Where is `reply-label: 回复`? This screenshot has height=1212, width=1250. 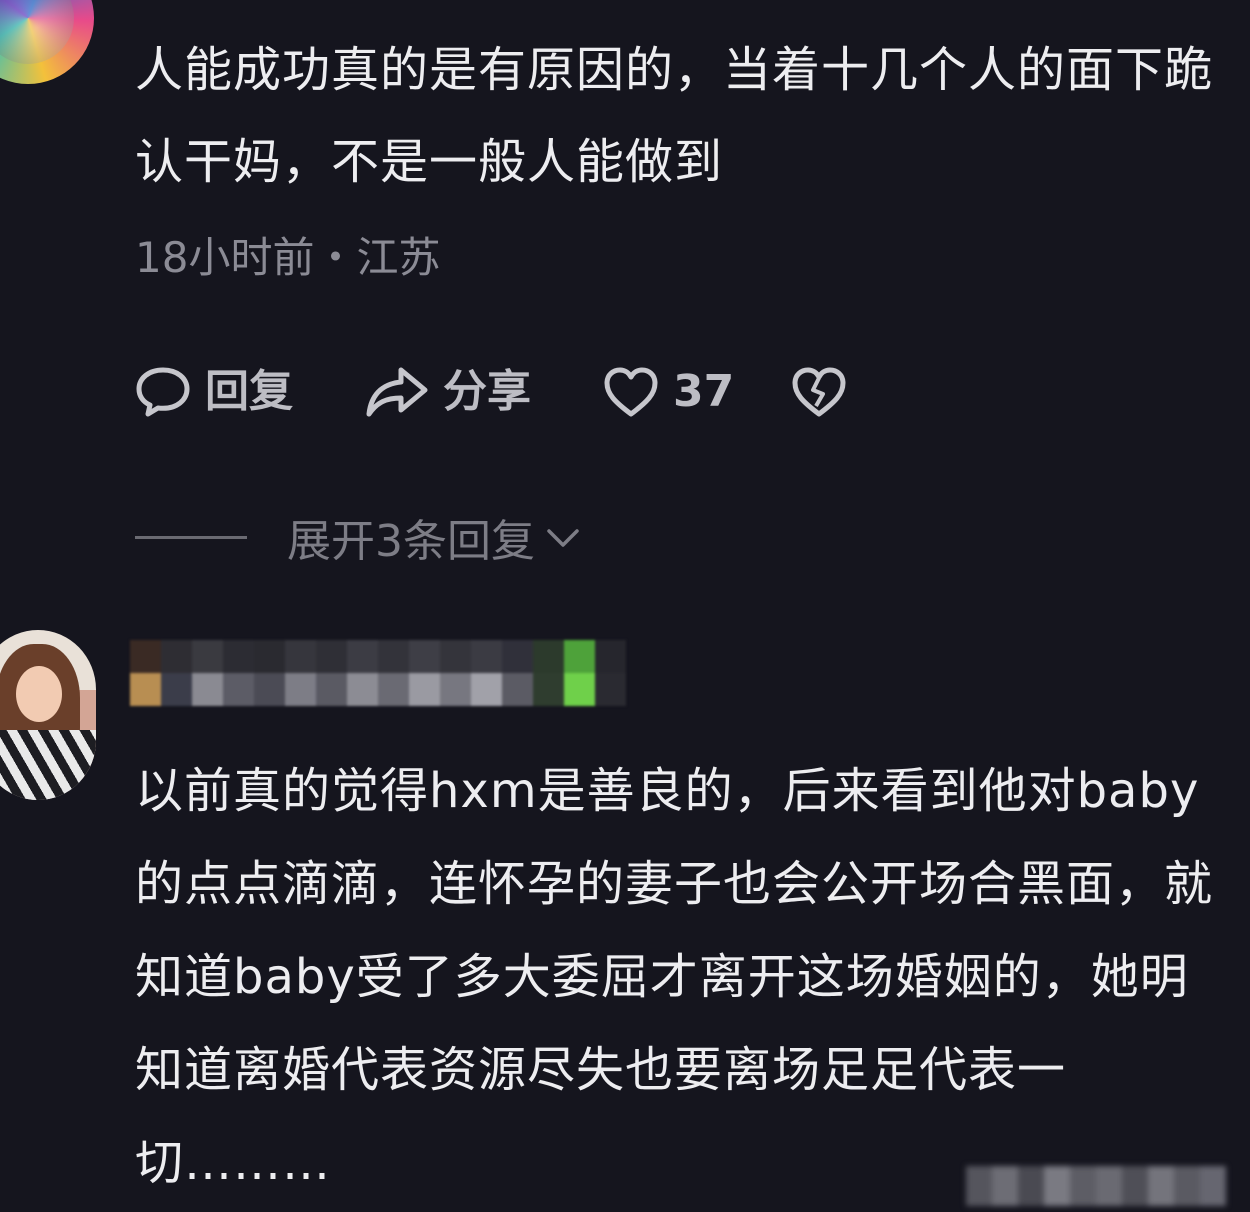
reply-label: 回复 is located at coordinates (249, 391).